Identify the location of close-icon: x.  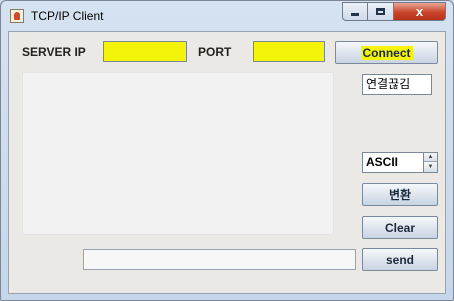
(419, 11).